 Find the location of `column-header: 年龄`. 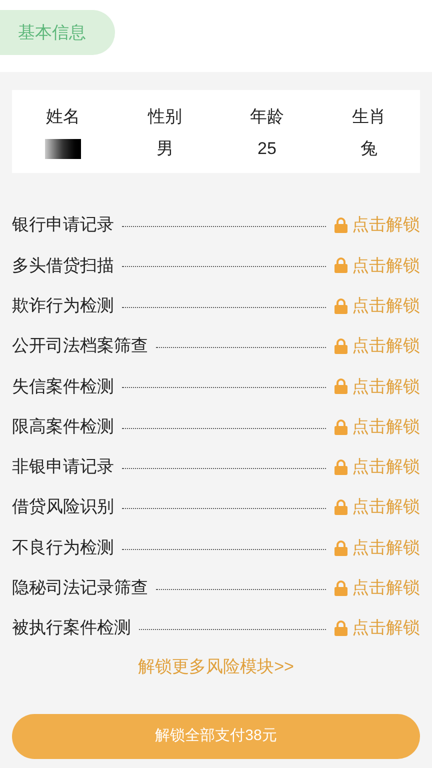

column-header: 年龄 is located at coordinates (267, 117).